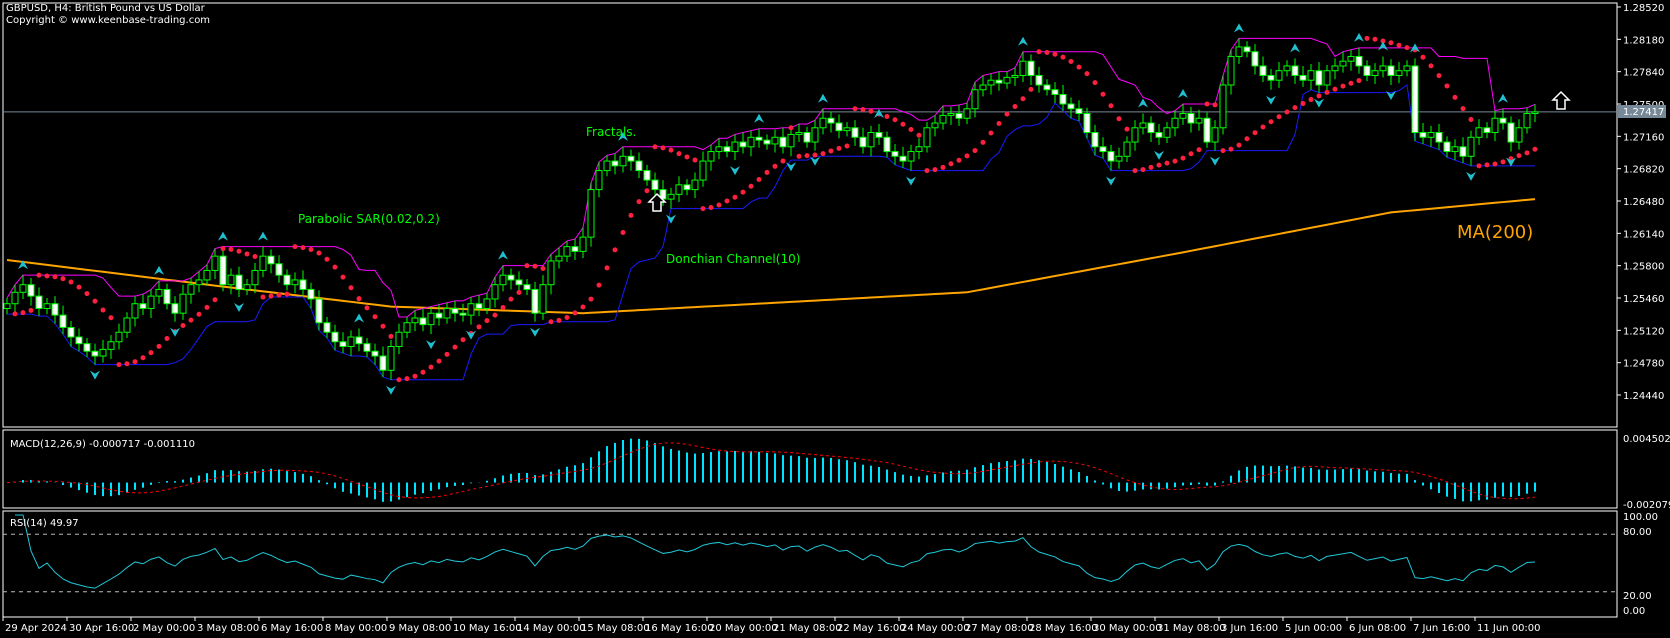 This screenshot has height=638, width=1670. What do you see at coordinates (1191, 628) in the screenshot?
I see `time-tick-label: 31 May 08:00` at bounding box center [1191, 628].